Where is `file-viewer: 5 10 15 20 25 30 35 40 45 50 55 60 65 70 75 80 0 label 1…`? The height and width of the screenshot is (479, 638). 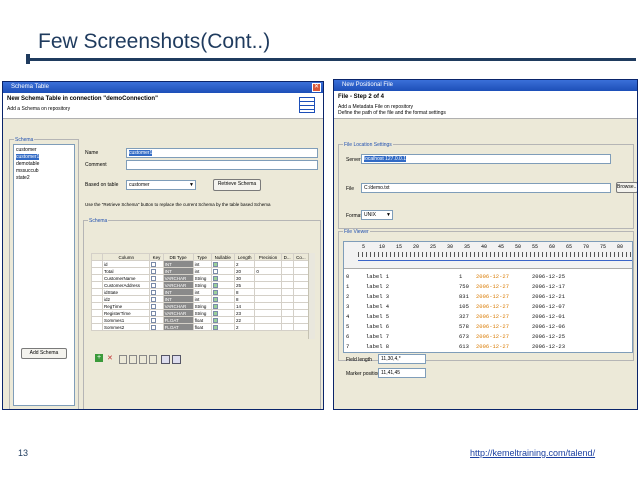
file-viewer: 5 10 15 20 25 30 35 40 45 50 55 60 65 70 75 80 0 label 1… is located at coordinates (488, 297).